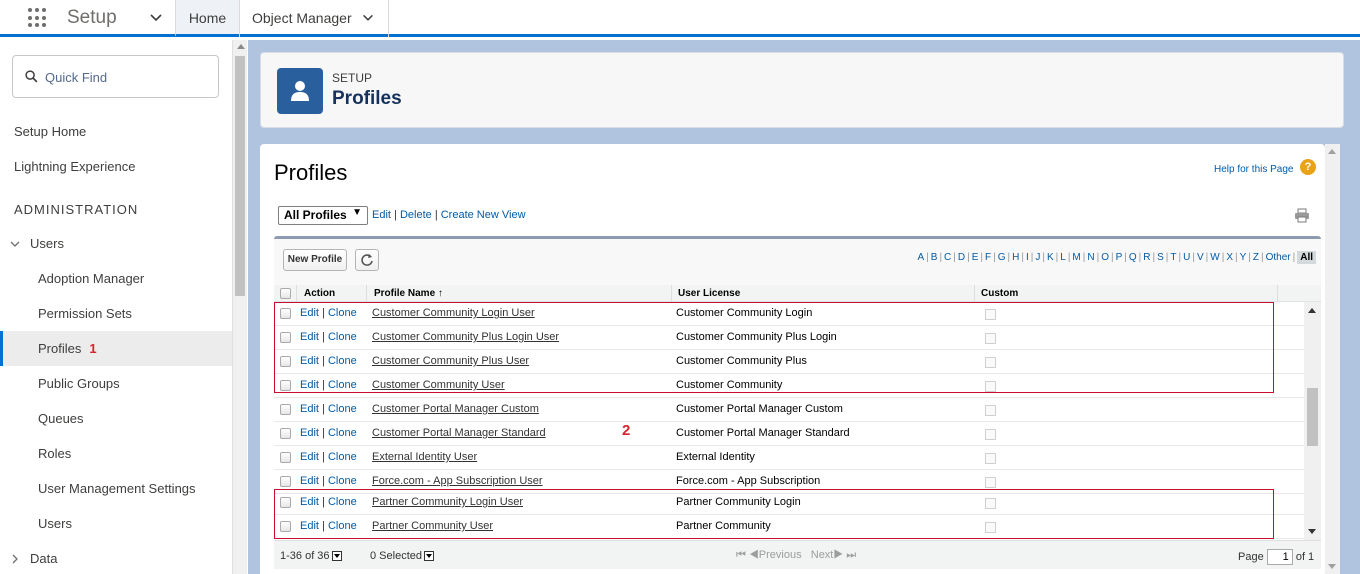 The height and width of the screenshot is (574, 1360). What do you see at coordinates (1186, 257) in the screenshot?
I see `alpha-filter-u: U` at bounding box center [1186, 257].